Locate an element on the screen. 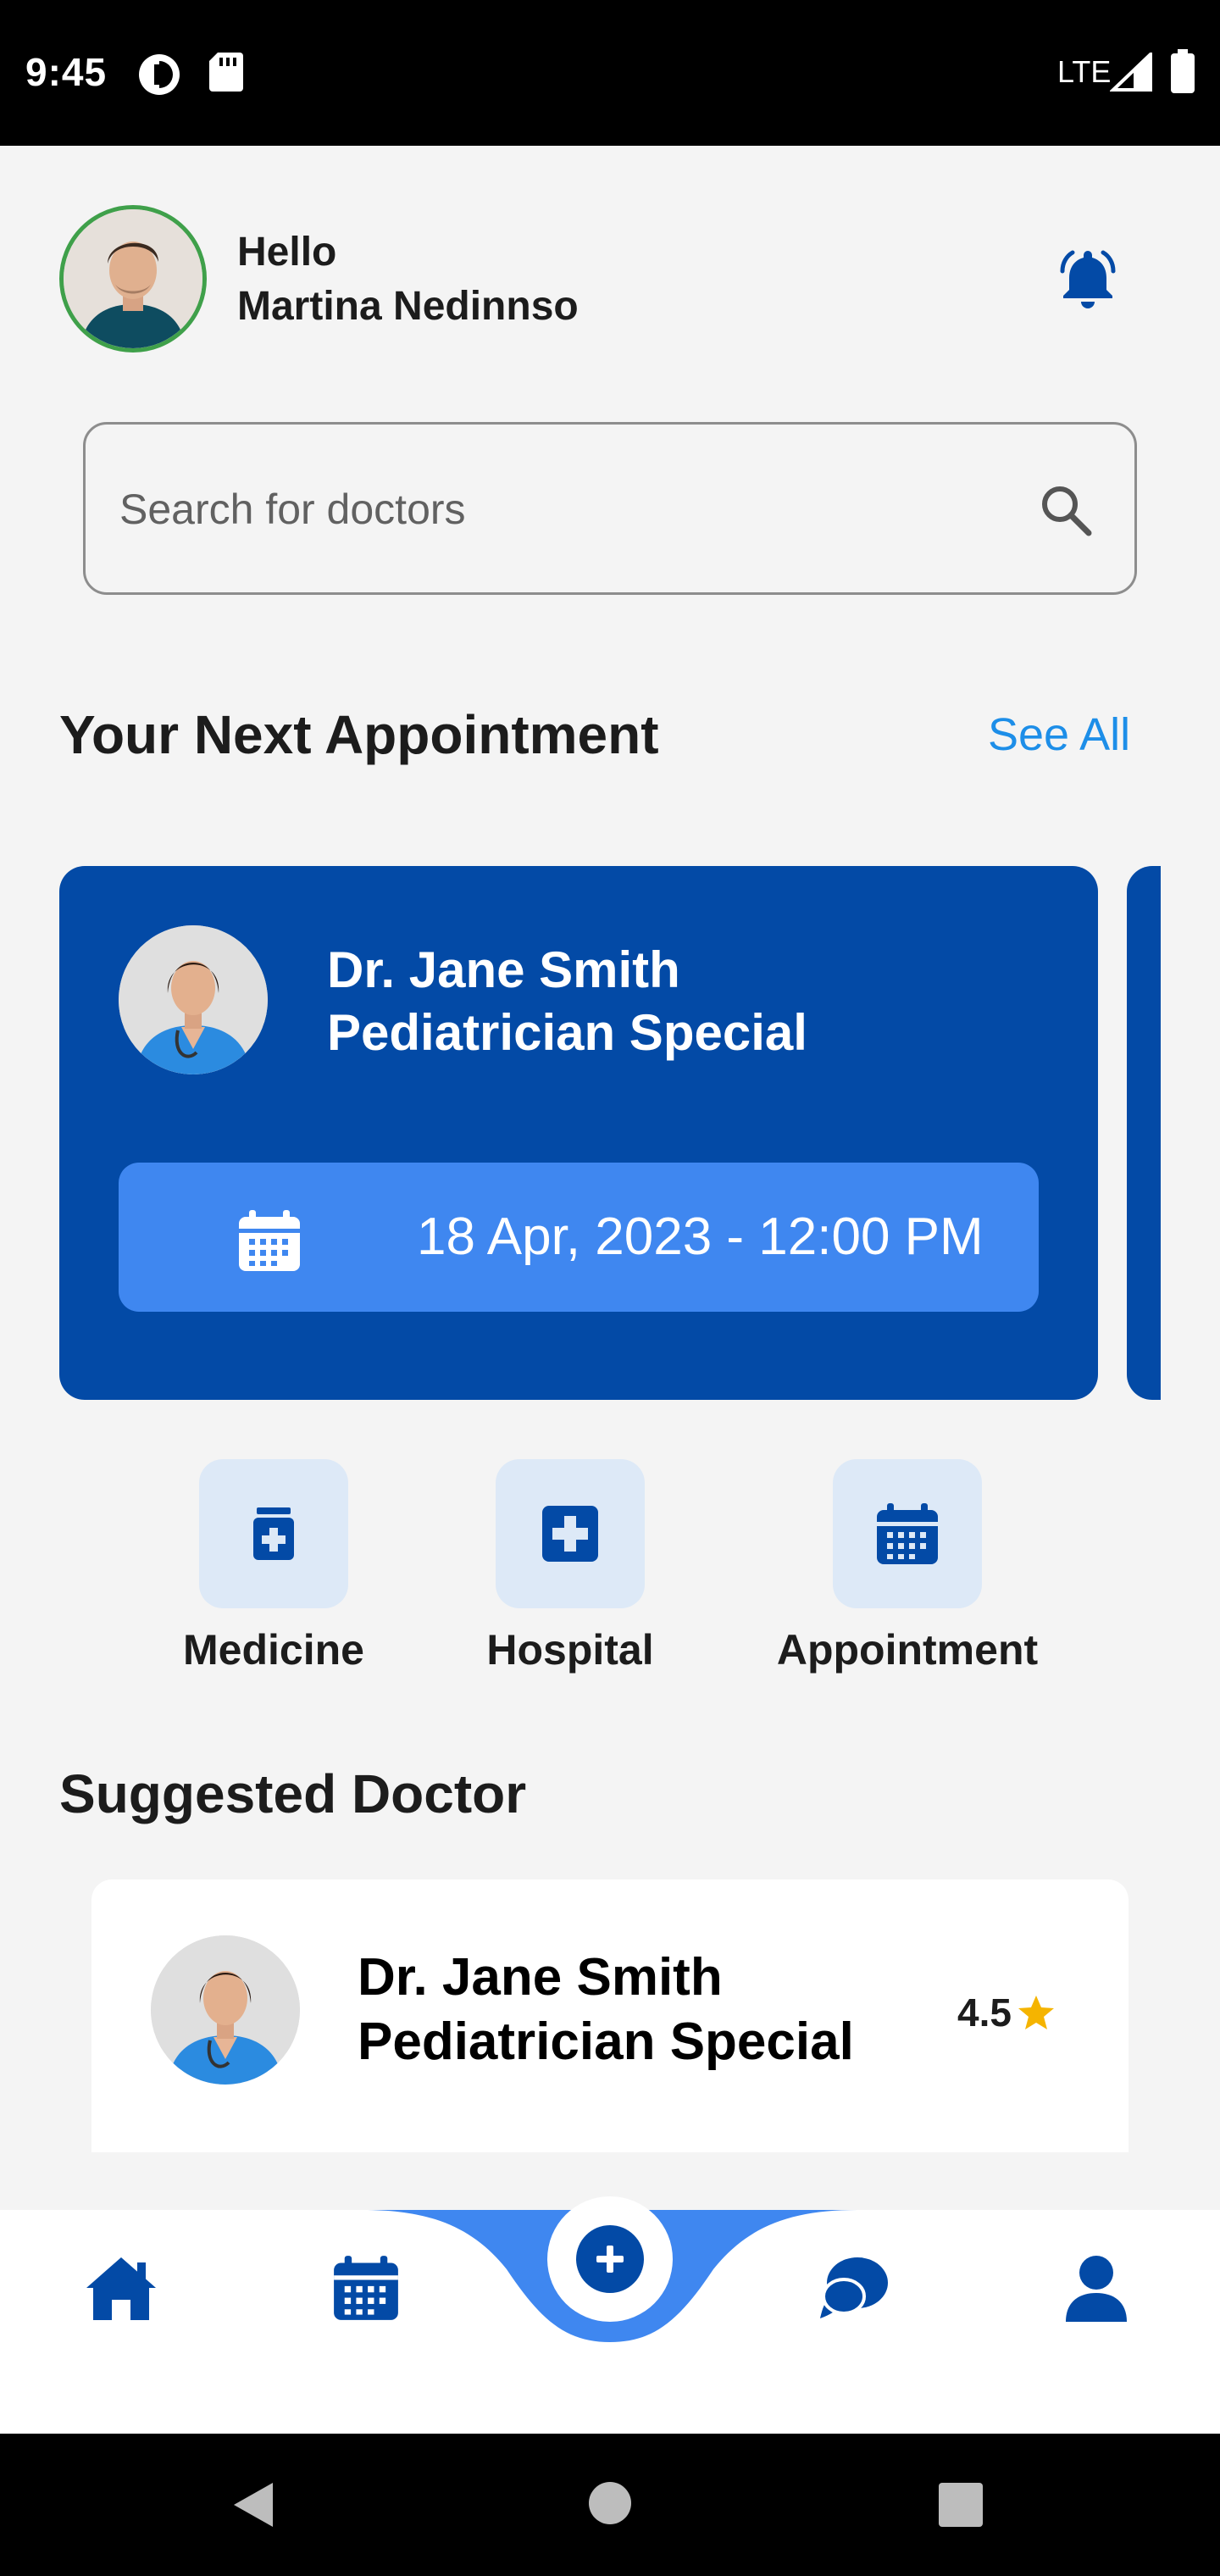  cell-signal-icon is located at coordinates (1130, 73).